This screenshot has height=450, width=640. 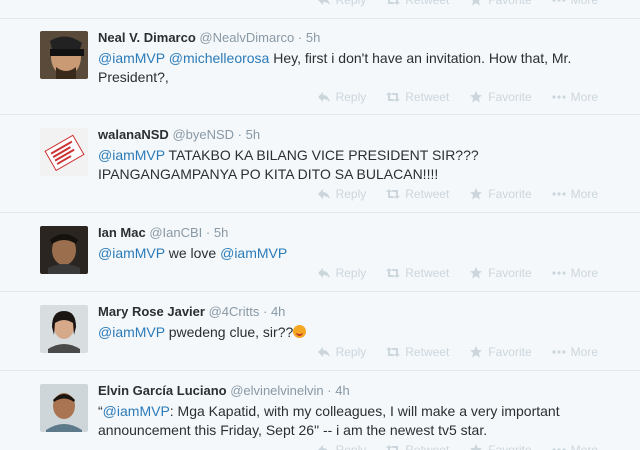 What do you see at coordinates (234, 311) in the screenshot?
I see `tweet-username: @4Critts` at bounding box center [234, 311].